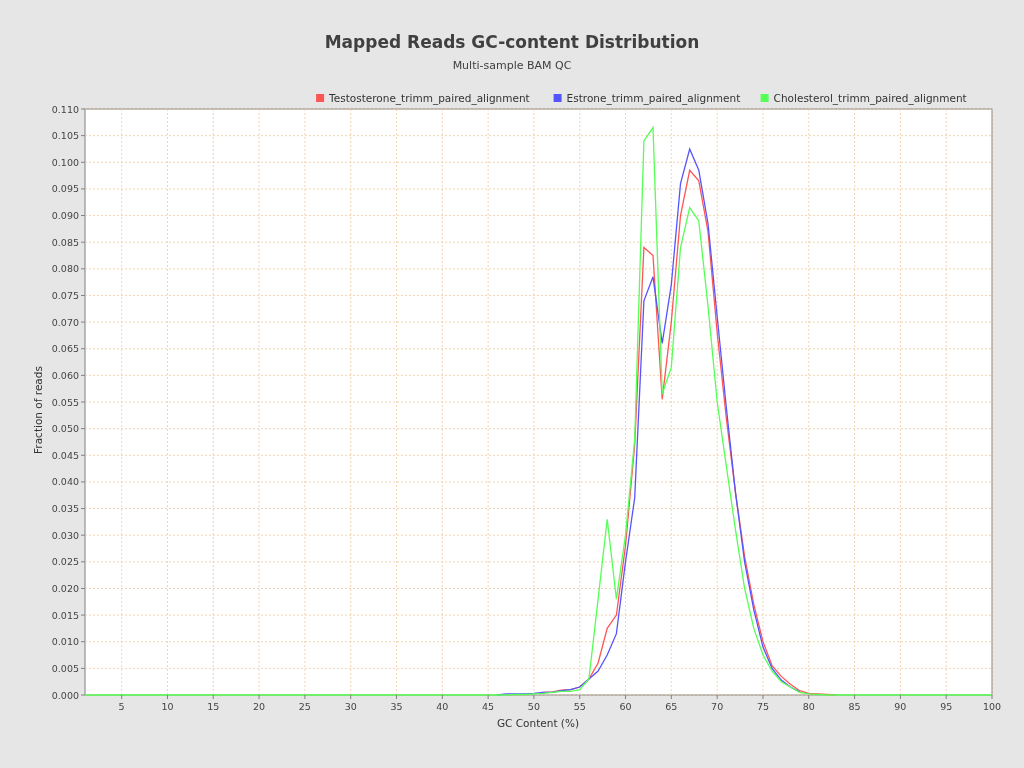 The image size is (1024, 768). I want to click on x-tick-label: 85, so click(854, 706).